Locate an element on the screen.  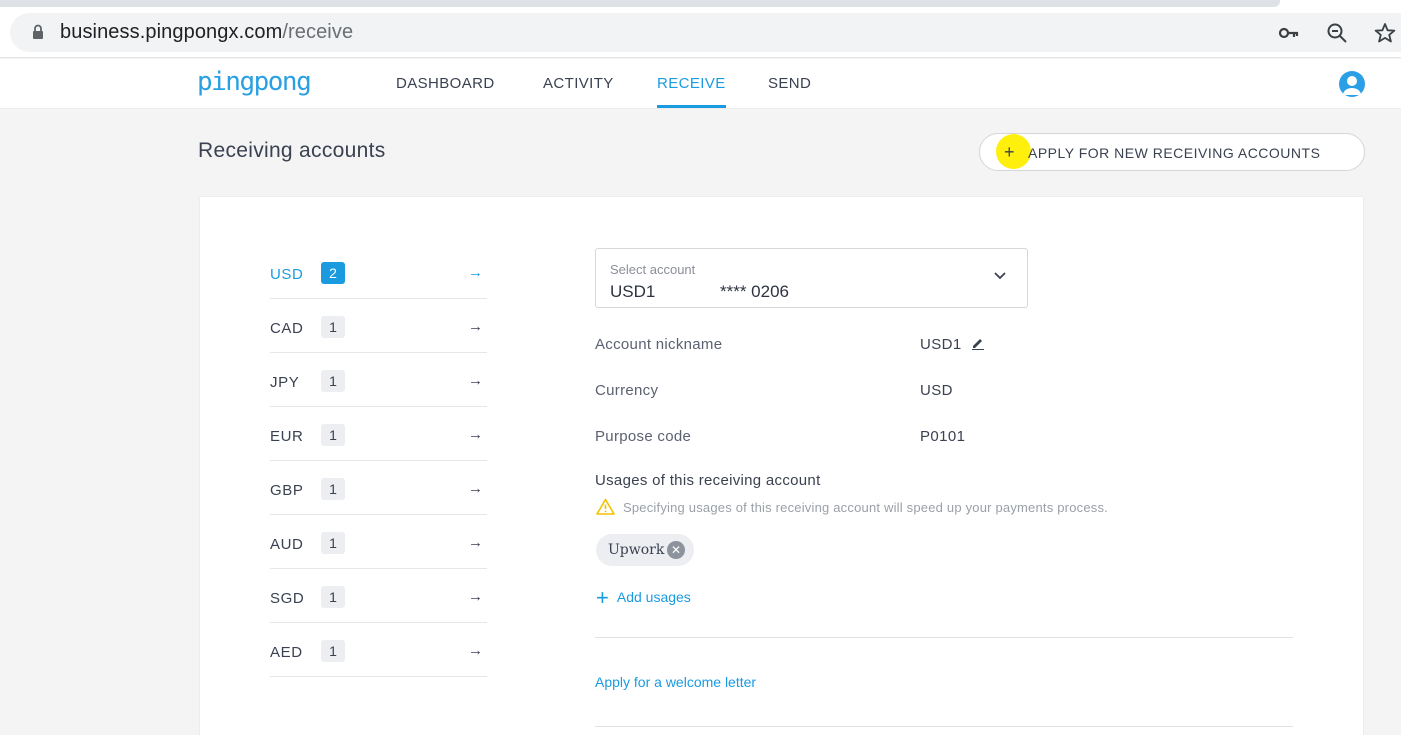
currency-code: GBP is located at coordinates (287, 490).